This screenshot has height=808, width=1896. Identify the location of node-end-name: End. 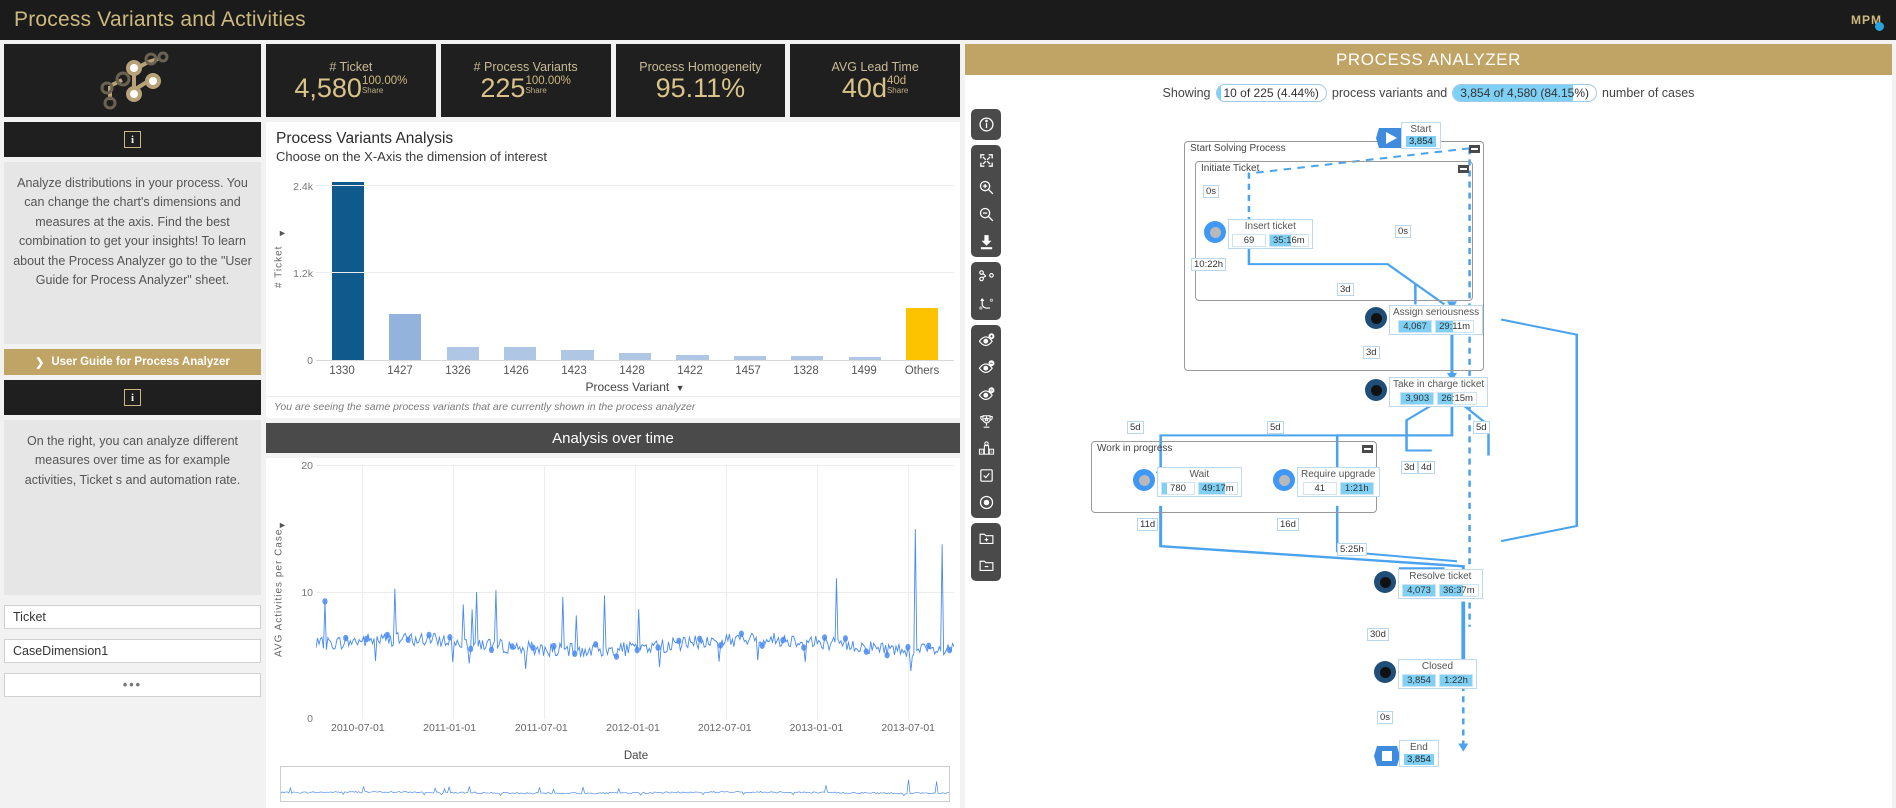
(1418, 747).